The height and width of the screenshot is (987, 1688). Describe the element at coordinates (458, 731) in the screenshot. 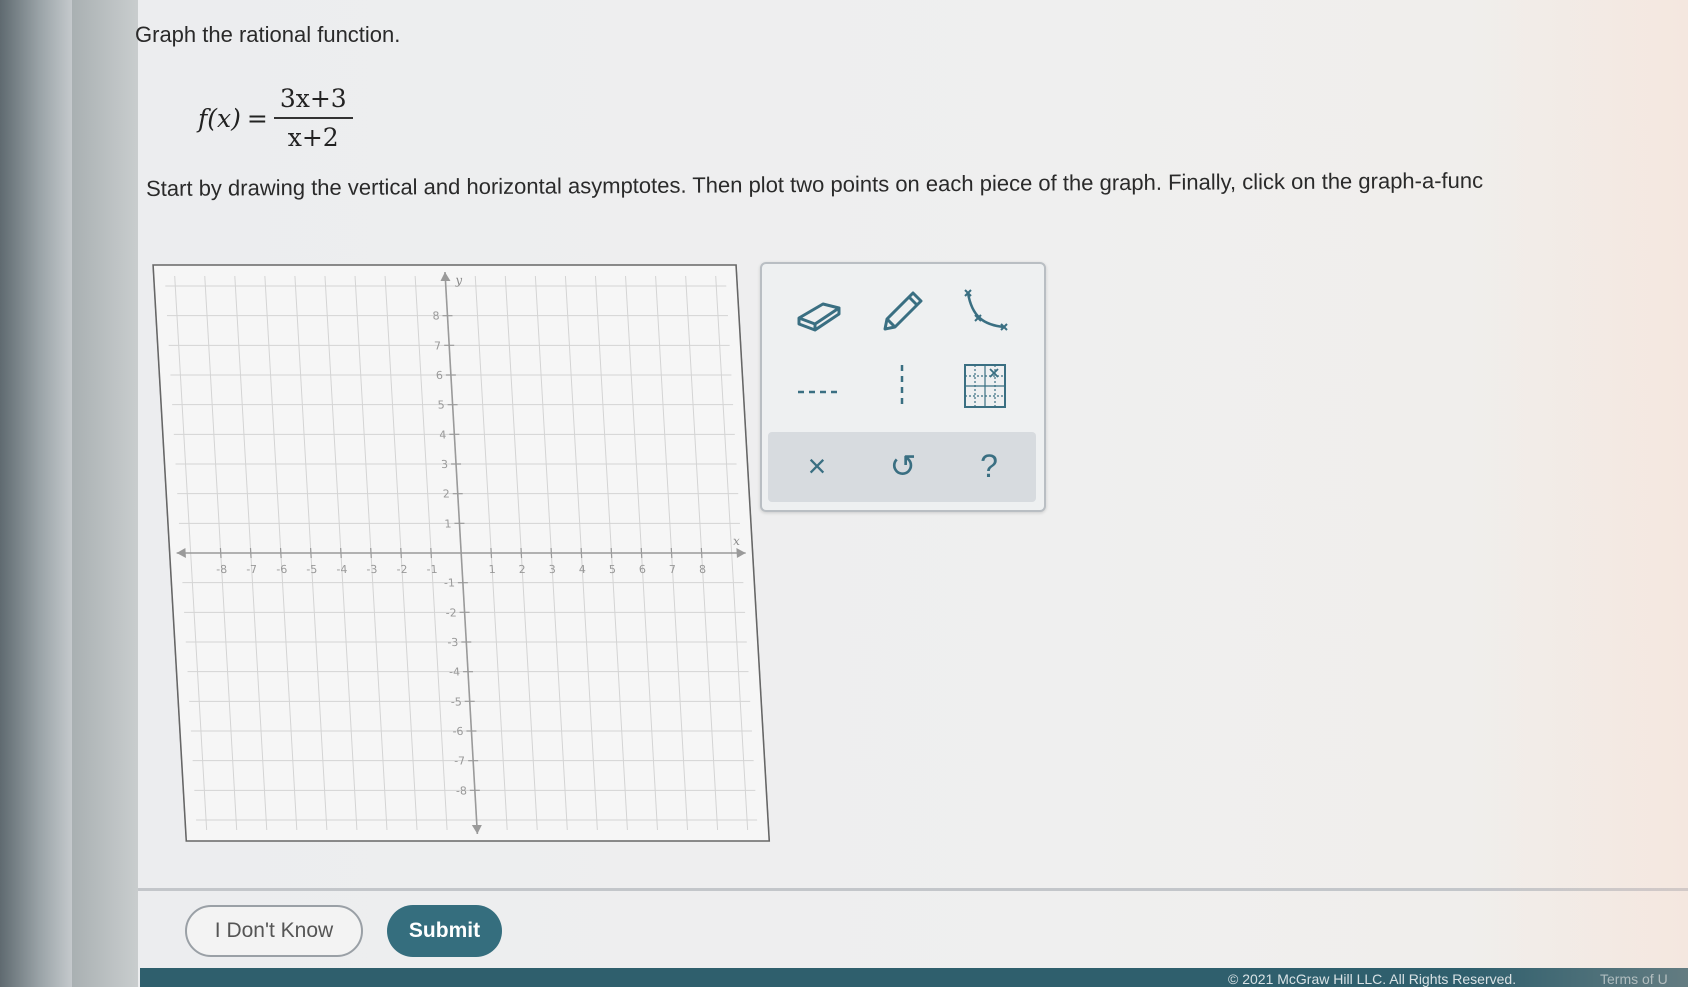

I see `y-tick-label: -6` at that location.